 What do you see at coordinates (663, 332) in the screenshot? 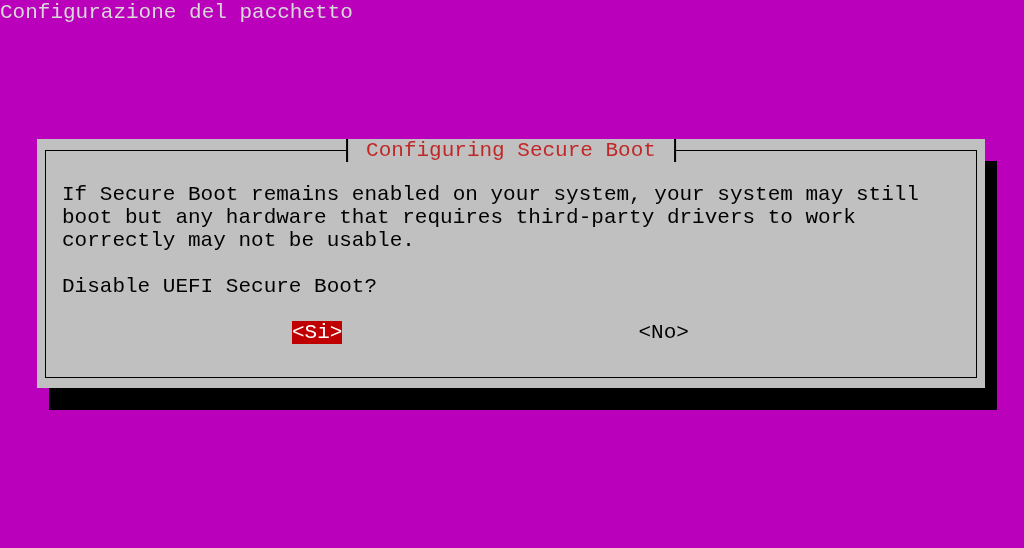
I see `dialog-button: <No>` at bounding box center [663, 332].